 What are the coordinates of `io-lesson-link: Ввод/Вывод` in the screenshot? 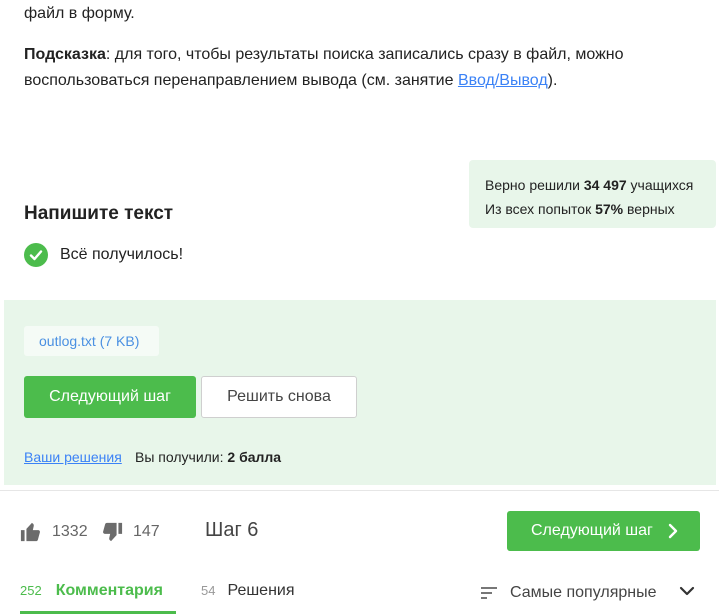 It's located at (503, 80).